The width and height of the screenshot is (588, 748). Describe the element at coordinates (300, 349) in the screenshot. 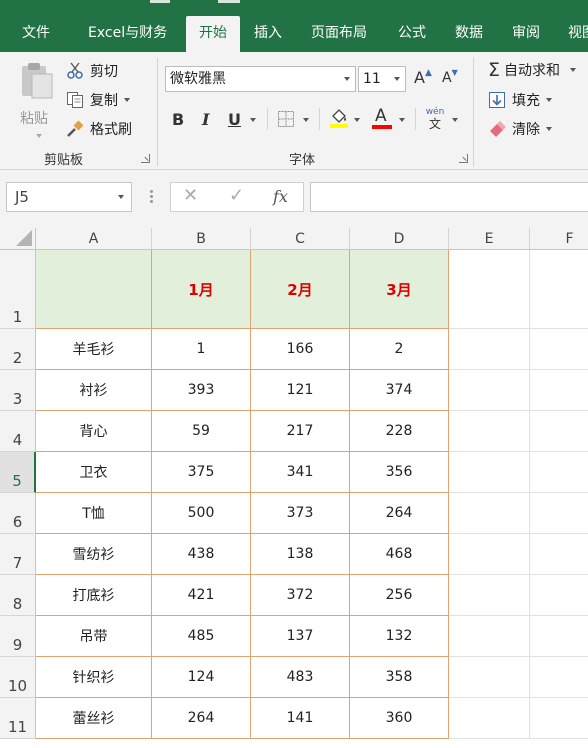

I see `table-cell: 166` at that location.